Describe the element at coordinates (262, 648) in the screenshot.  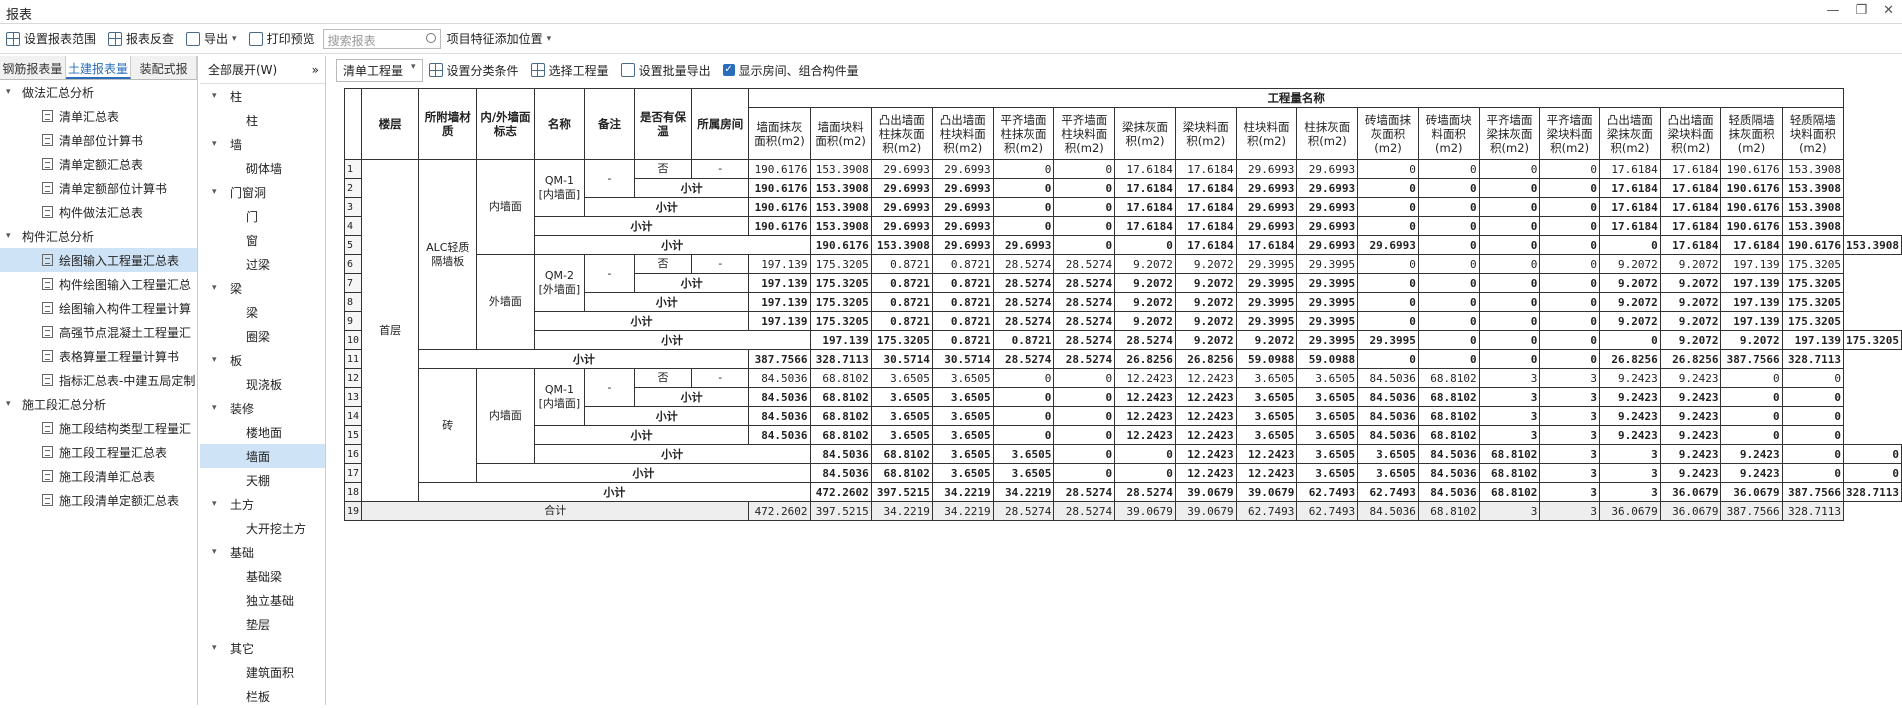
I see `component-group: ▾ 其它` at that location.